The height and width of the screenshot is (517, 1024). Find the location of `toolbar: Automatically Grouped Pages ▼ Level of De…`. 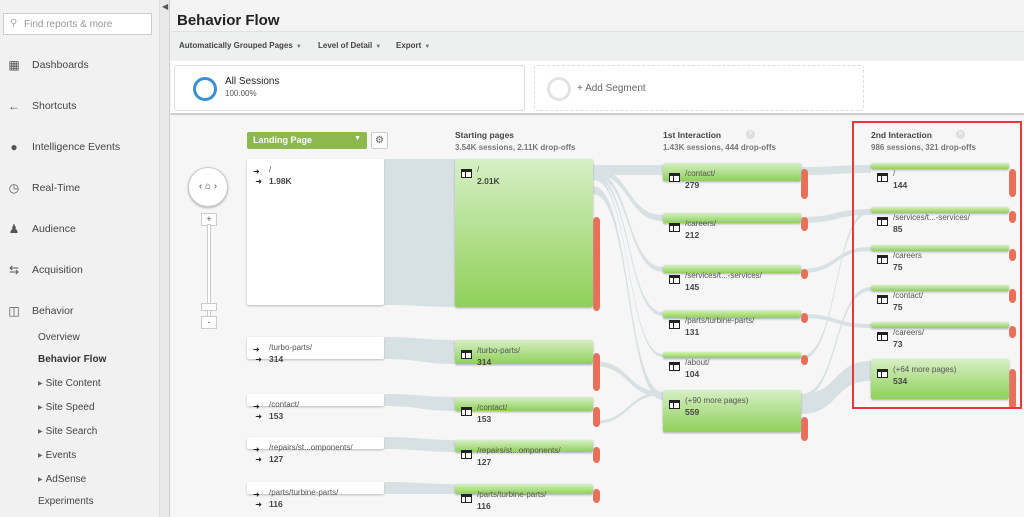

toolbar: Automatically Grouped Pages ▼ Level of De… is located at coordinates (597, 46).